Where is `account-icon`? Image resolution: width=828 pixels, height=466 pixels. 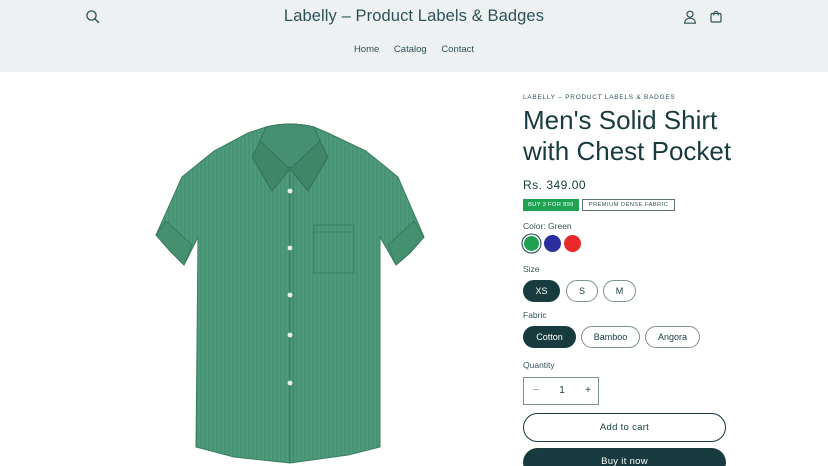 account-icon is located at coordinates (690, 17).